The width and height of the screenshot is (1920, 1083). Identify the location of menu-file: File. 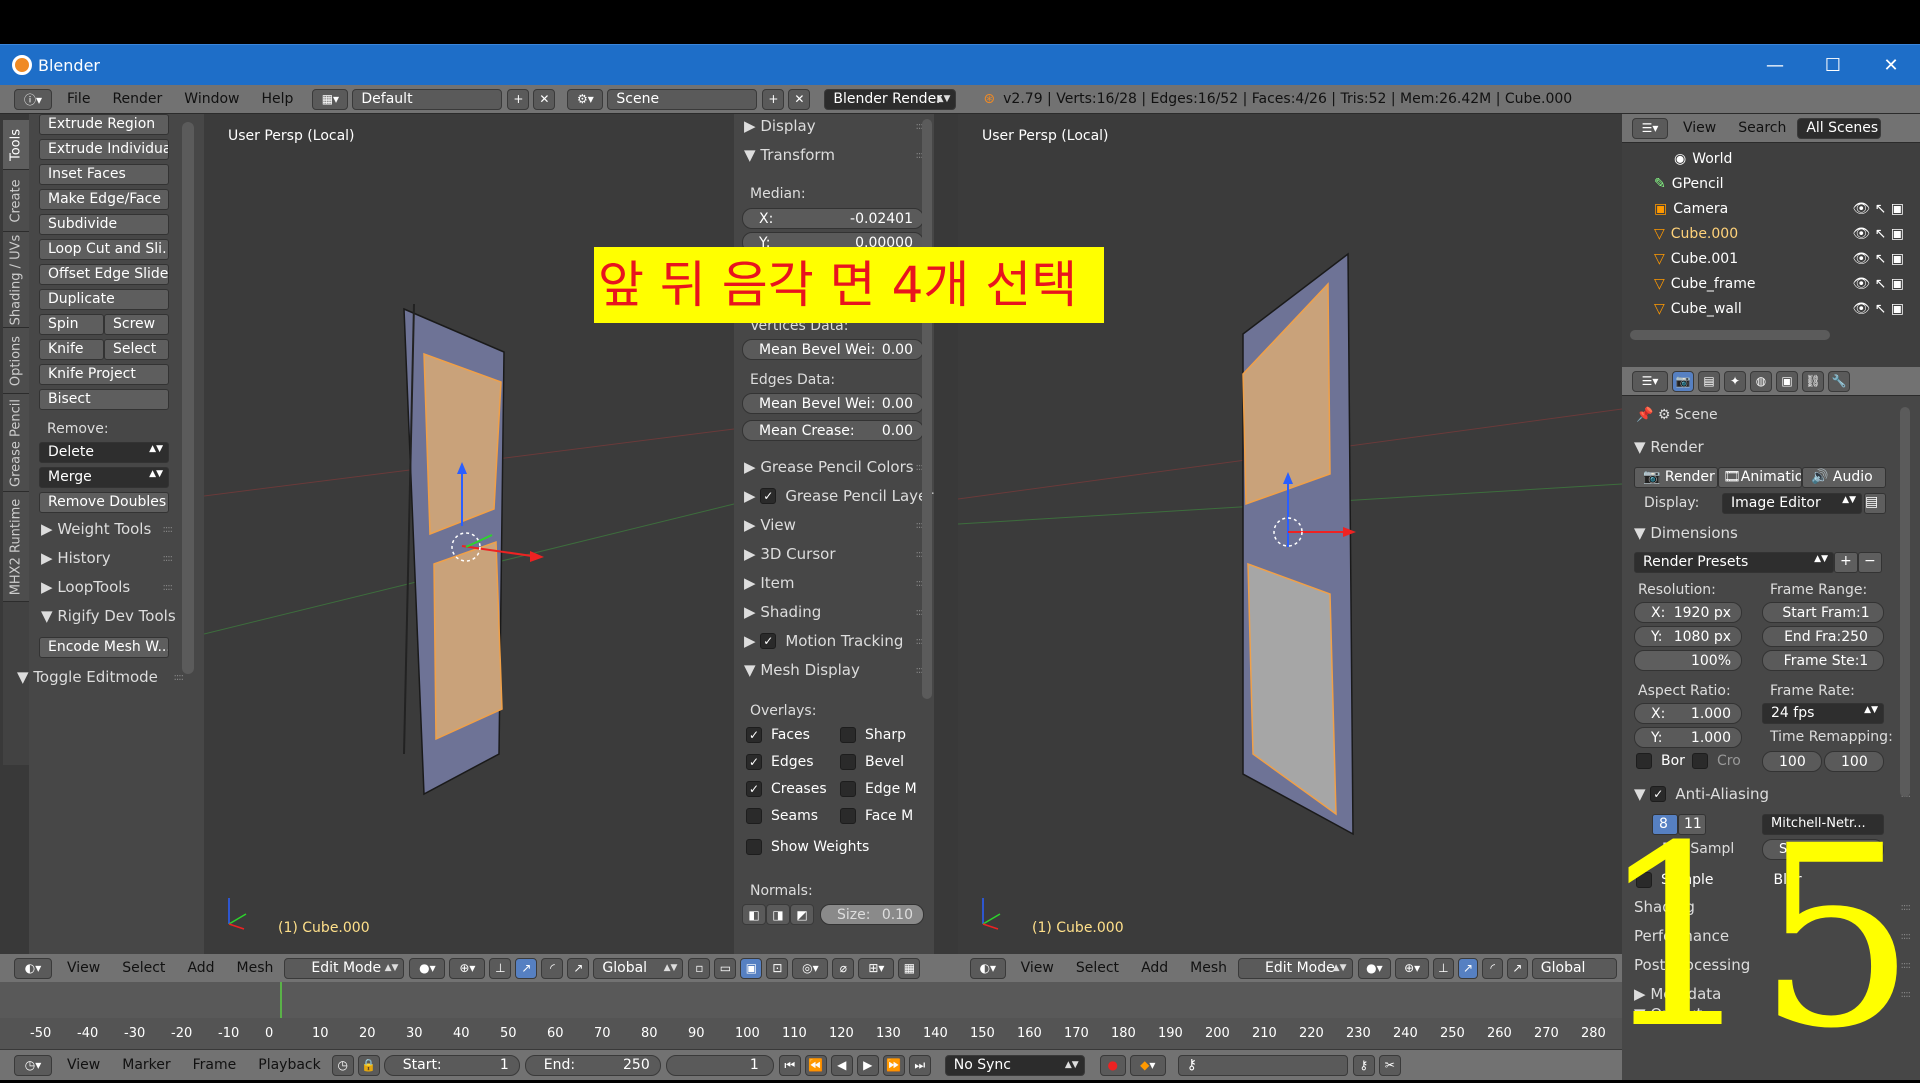
(78, 99).